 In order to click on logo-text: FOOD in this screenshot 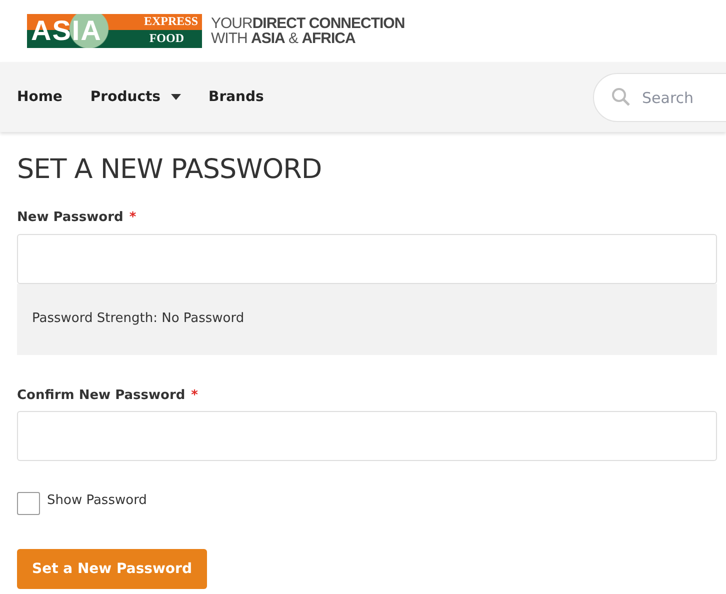, I will do `click(166, 38)`.